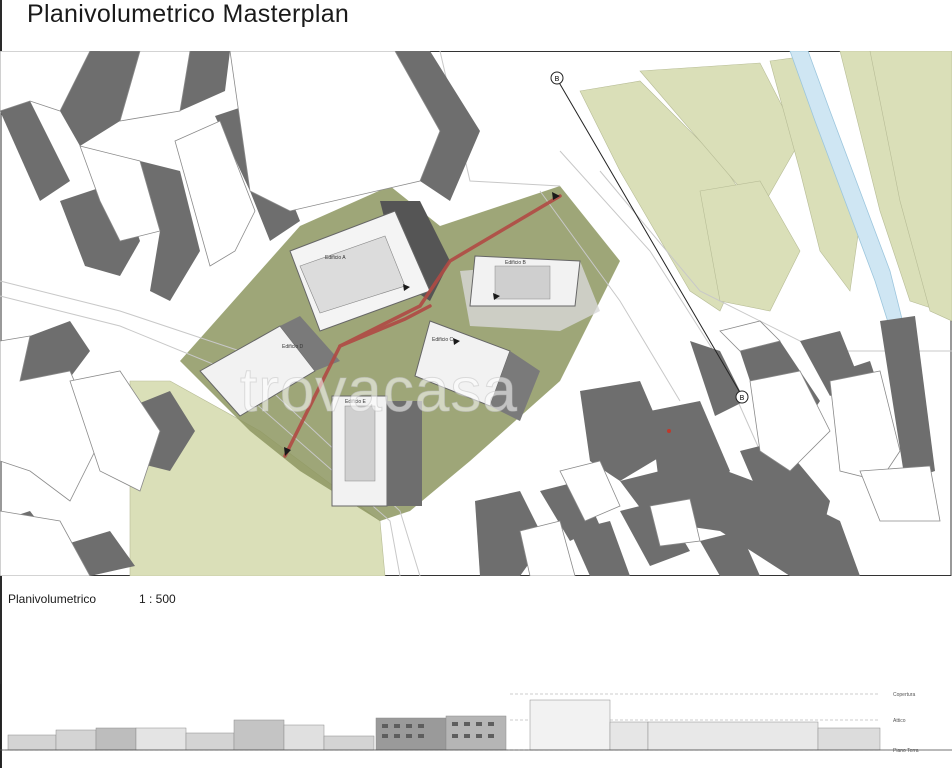 The image size is (952, 768). What do you see at coordinates (293, 347) in the screenshot?
I see `building-label-d: Edificio D` at bounding box center [293, 347].